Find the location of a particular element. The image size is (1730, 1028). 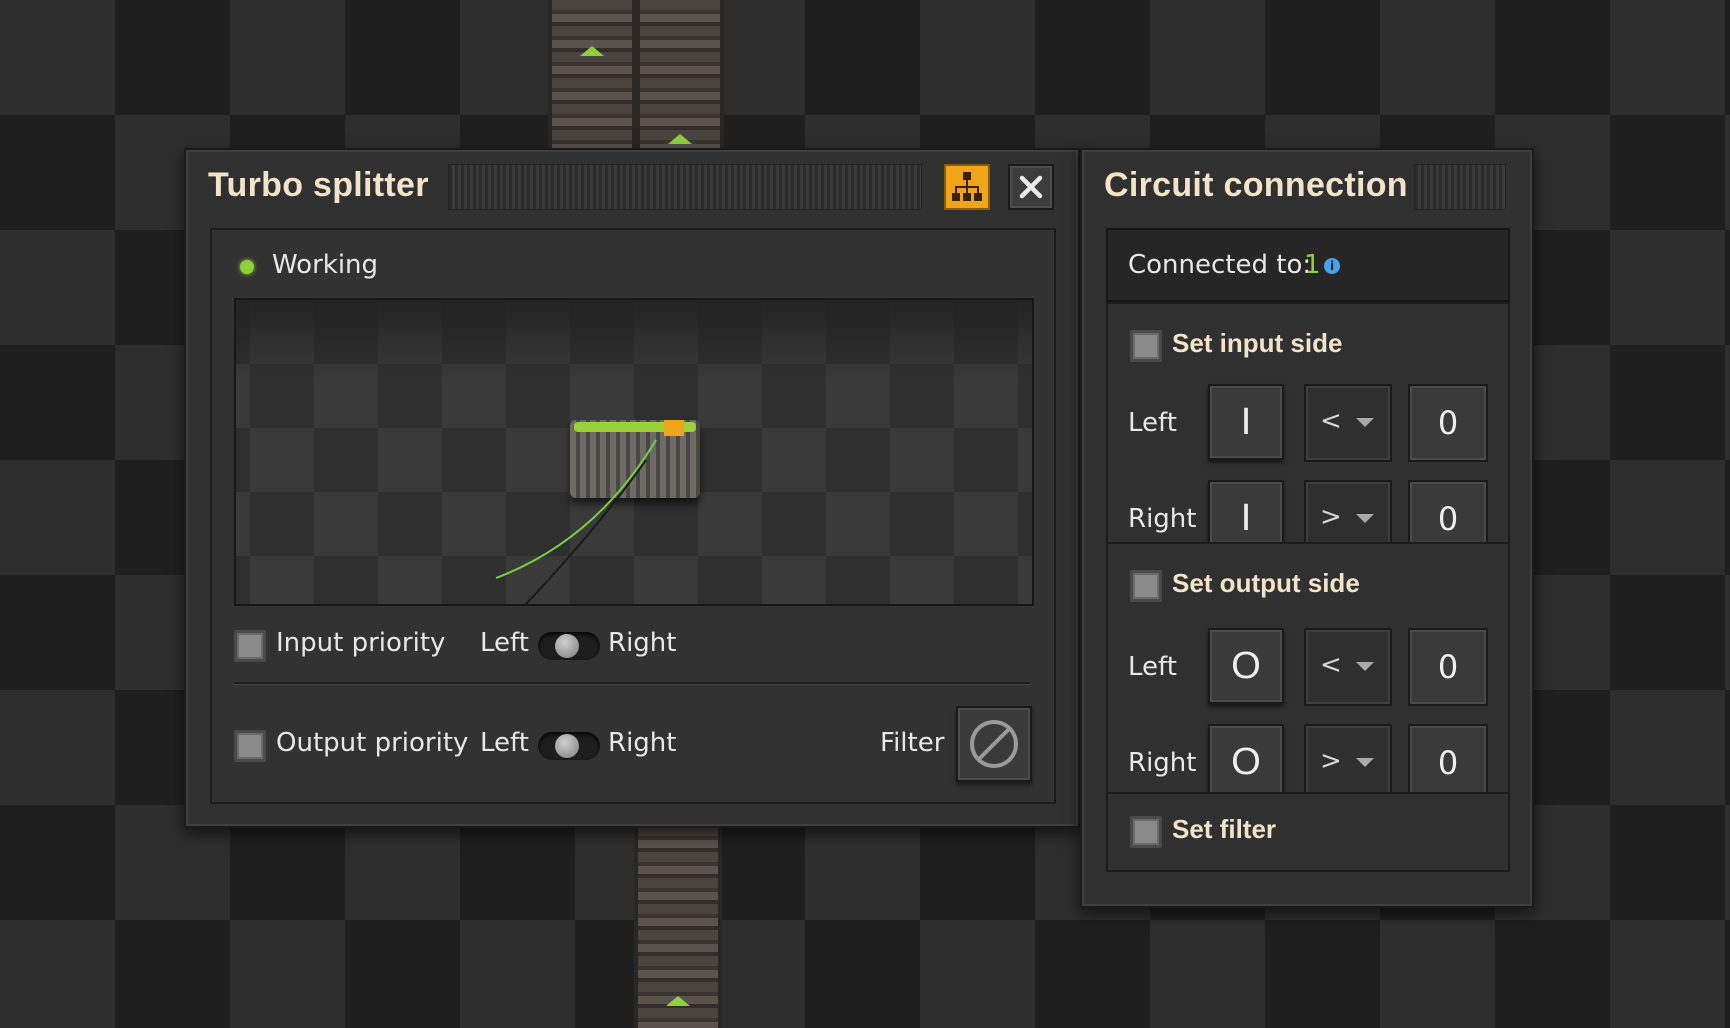

set-output-side-checkbox is located at coordinates (1146, 586).